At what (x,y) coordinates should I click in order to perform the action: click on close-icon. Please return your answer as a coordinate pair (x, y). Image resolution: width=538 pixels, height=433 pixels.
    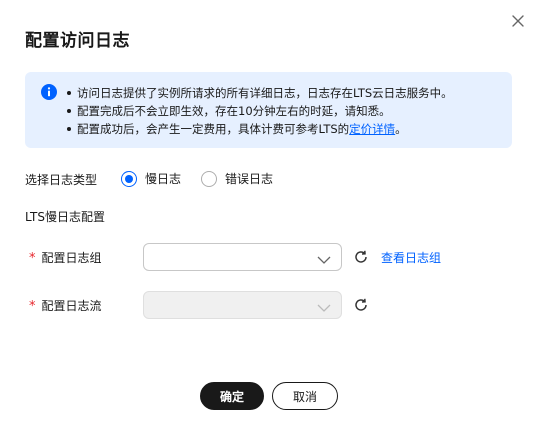
    Looking at the image, I should click on (518, 21).